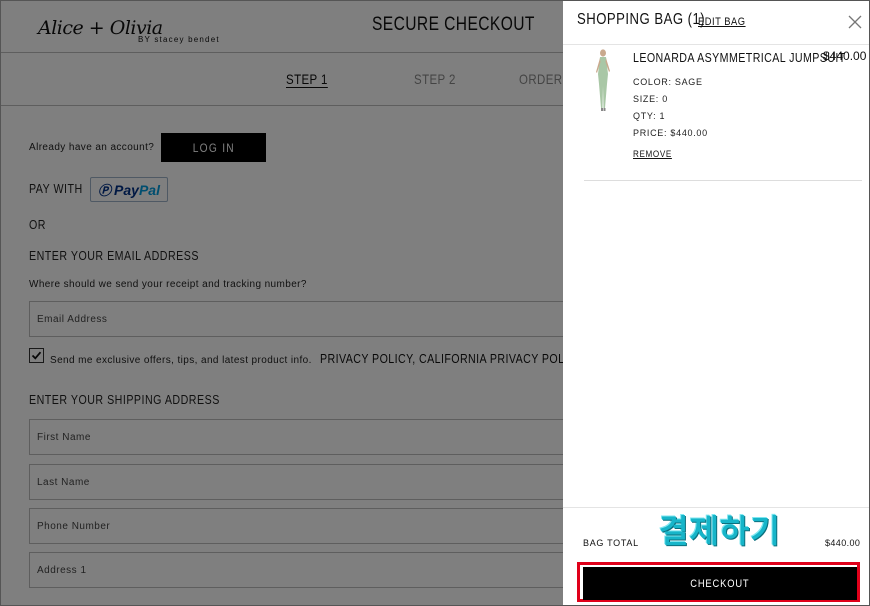 Image resolution: width=870 pixels, height=606 pixels. What do you see at coordinates (670, 133) in the screenshot?
I see `product-unit-price: PRICE: $440.00` at bounding box center [670, 133].